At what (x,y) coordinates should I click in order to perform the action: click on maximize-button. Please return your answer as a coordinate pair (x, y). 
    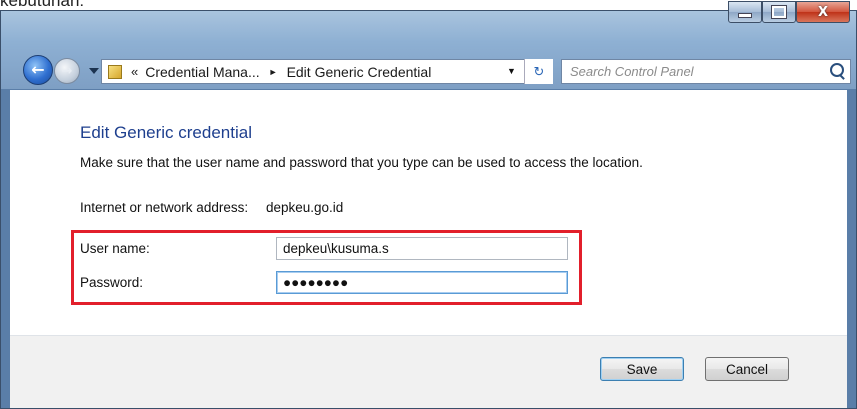
    Looking at the image, I should click on (779, 12).